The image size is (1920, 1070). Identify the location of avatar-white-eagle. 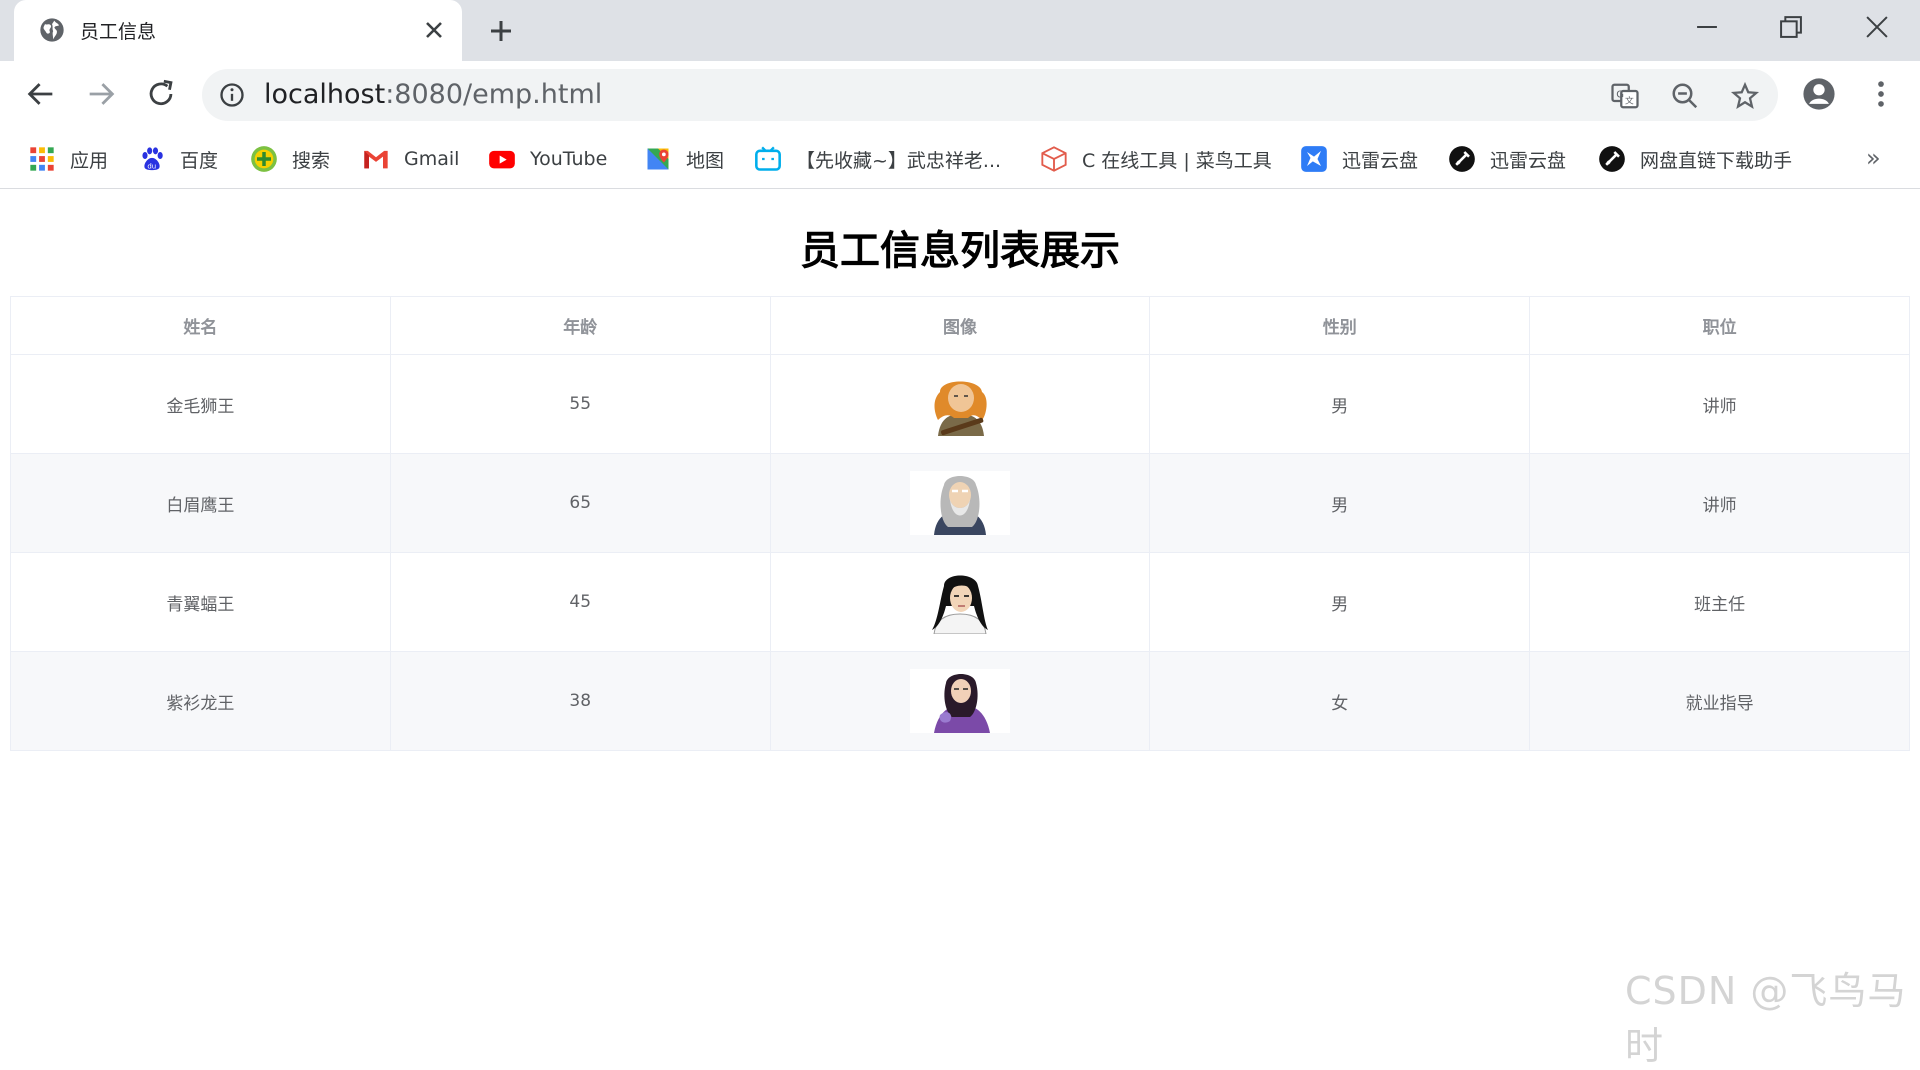
(959, 503).